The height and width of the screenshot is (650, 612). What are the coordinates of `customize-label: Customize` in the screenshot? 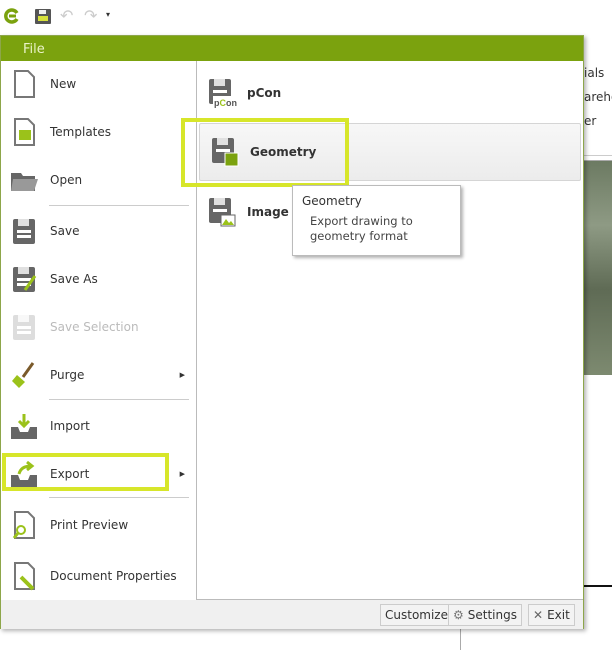 It's located at (416, 615).